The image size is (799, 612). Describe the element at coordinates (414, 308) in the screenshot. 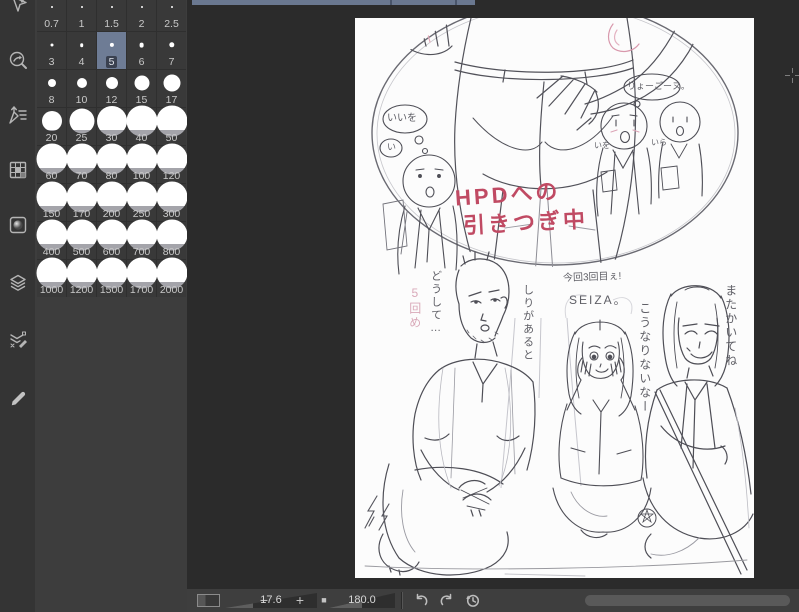

I see `sketch-note-pink: 5回め` at that location.